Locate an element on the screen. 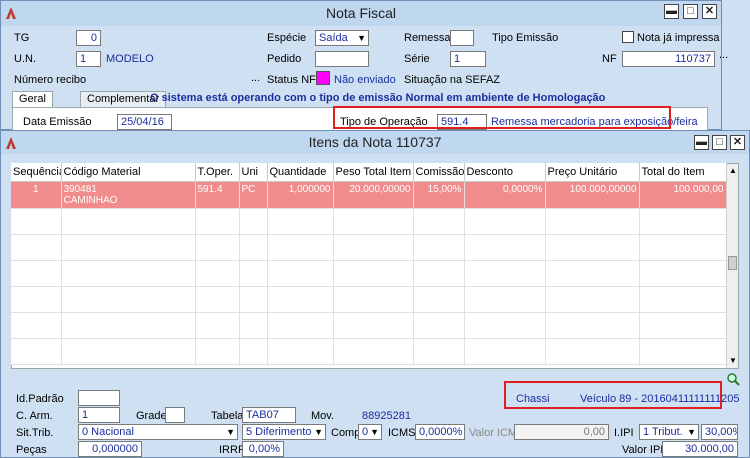  mov-value: 88925281 is located at coordinates (386, 416).